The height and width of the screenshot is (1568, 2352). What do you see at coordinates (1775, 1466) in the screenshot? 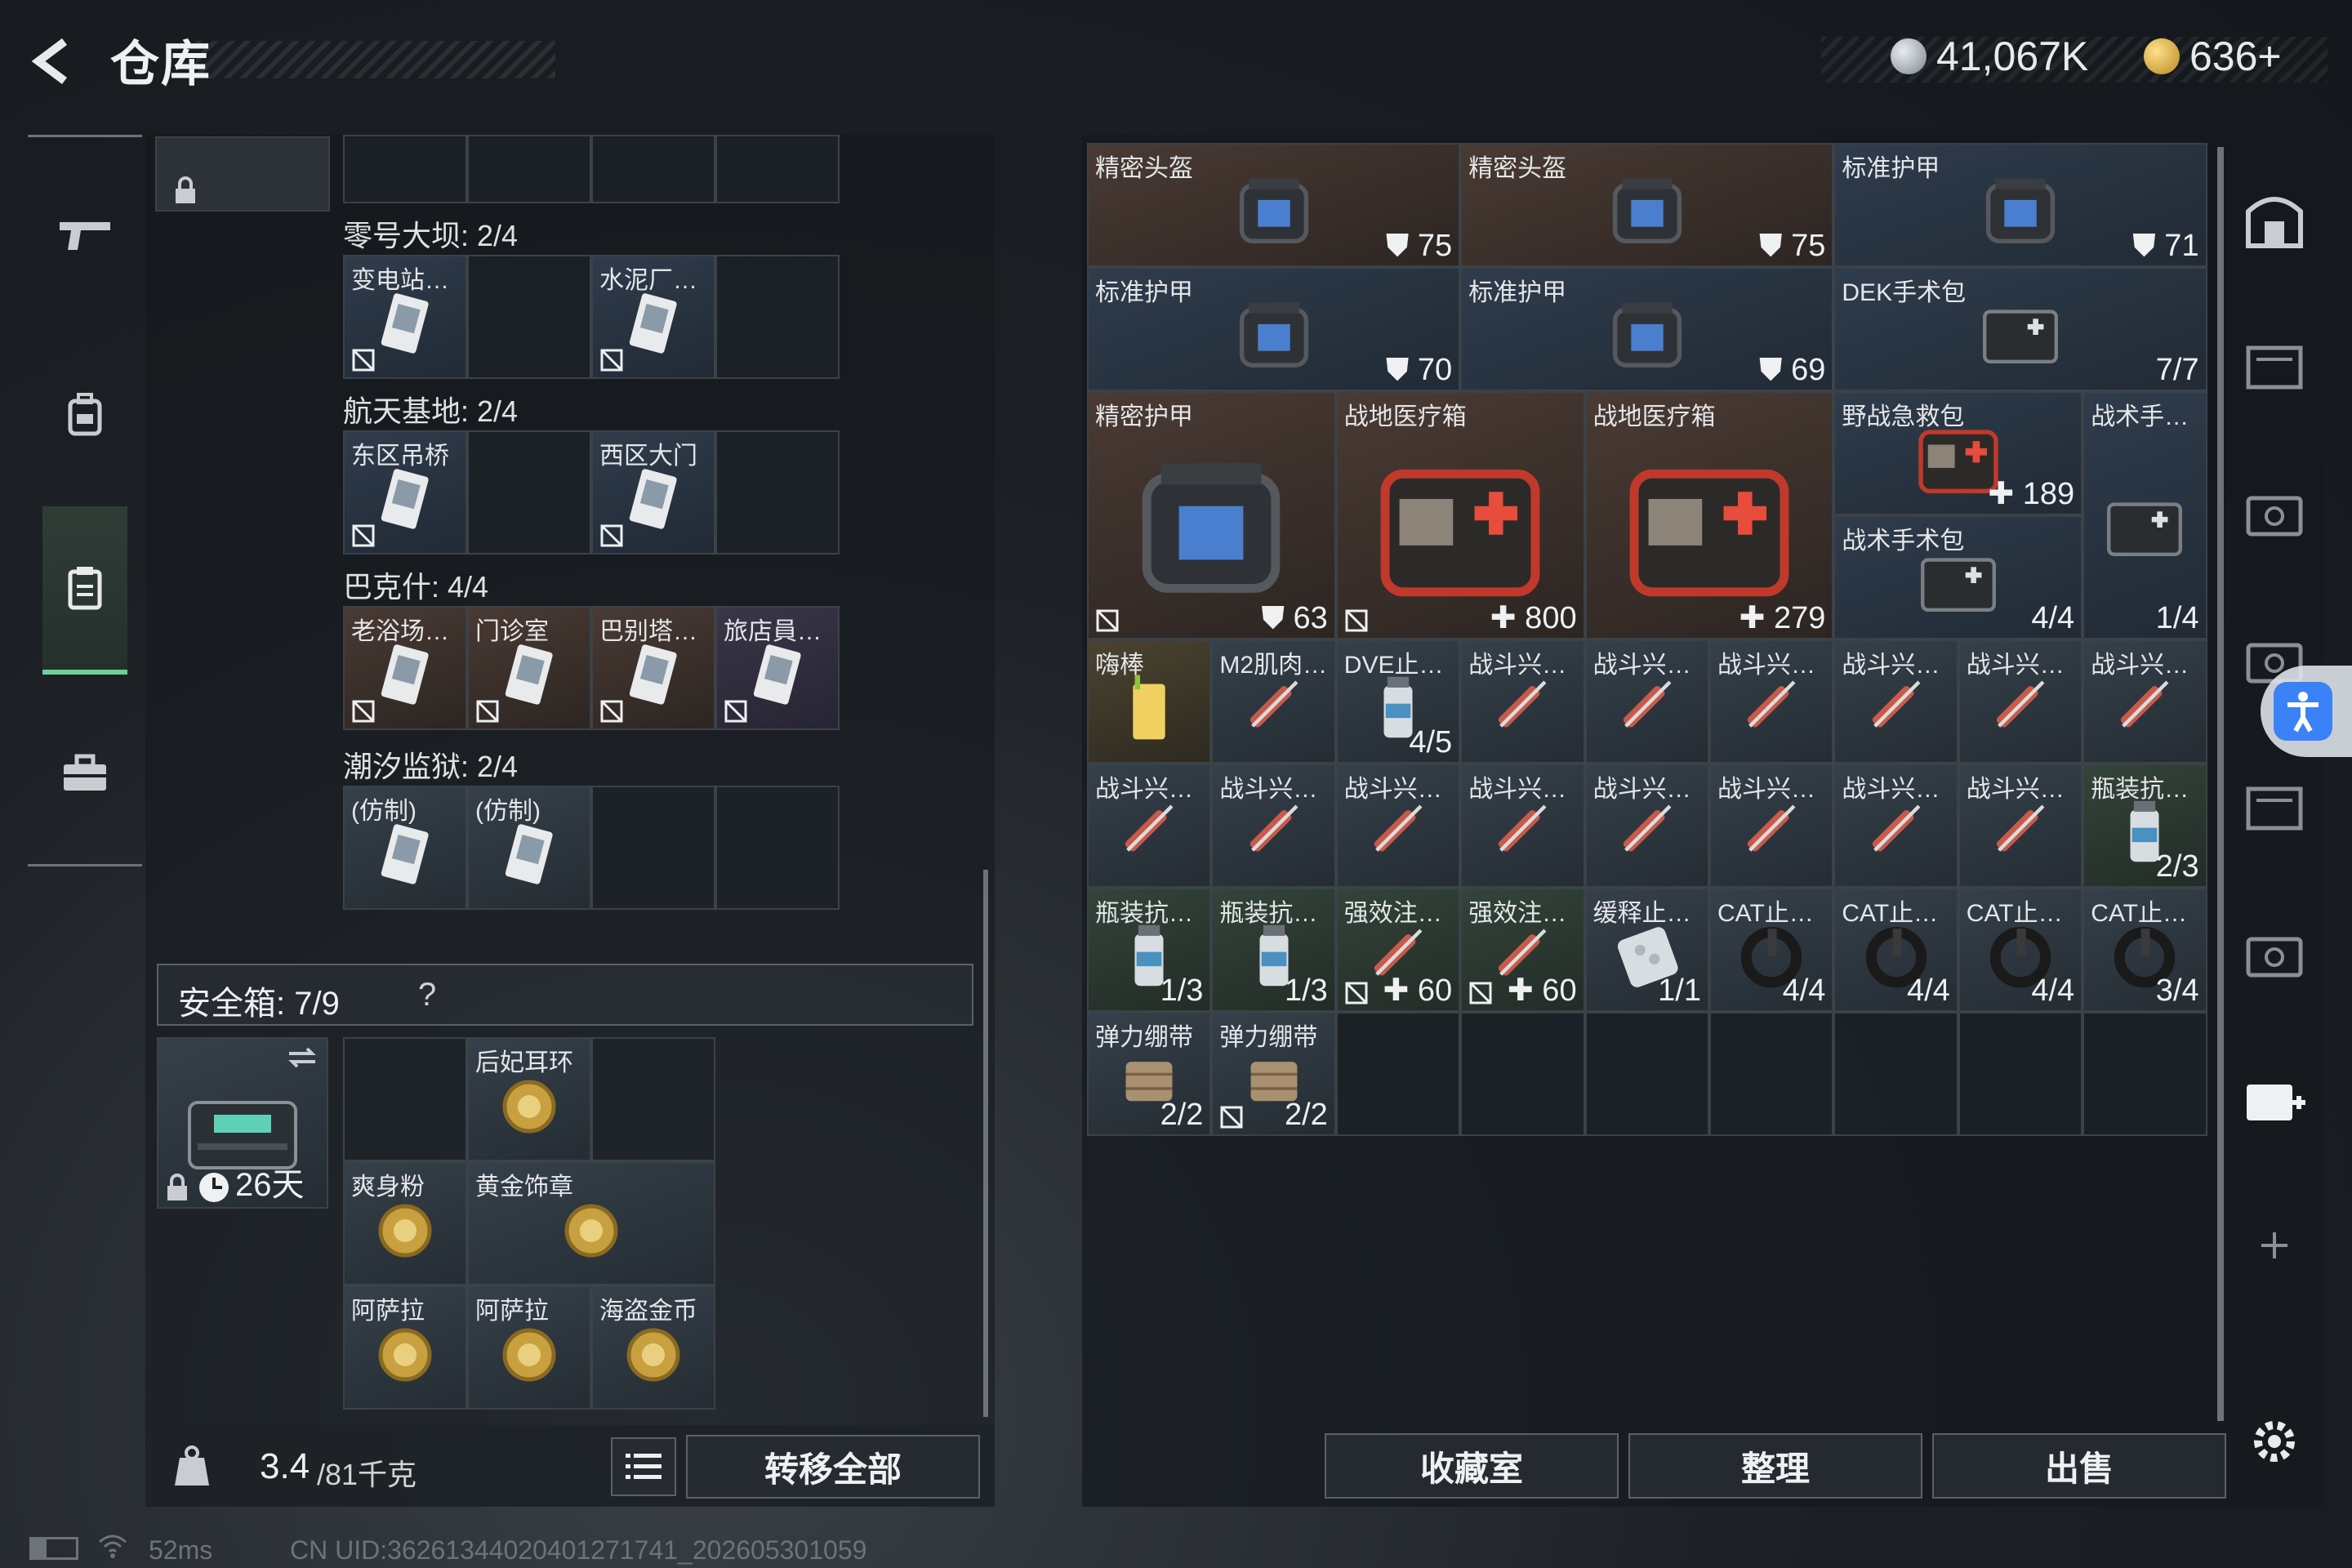
I see `organize-button: 整理` at bounding box center [1775, 1466].